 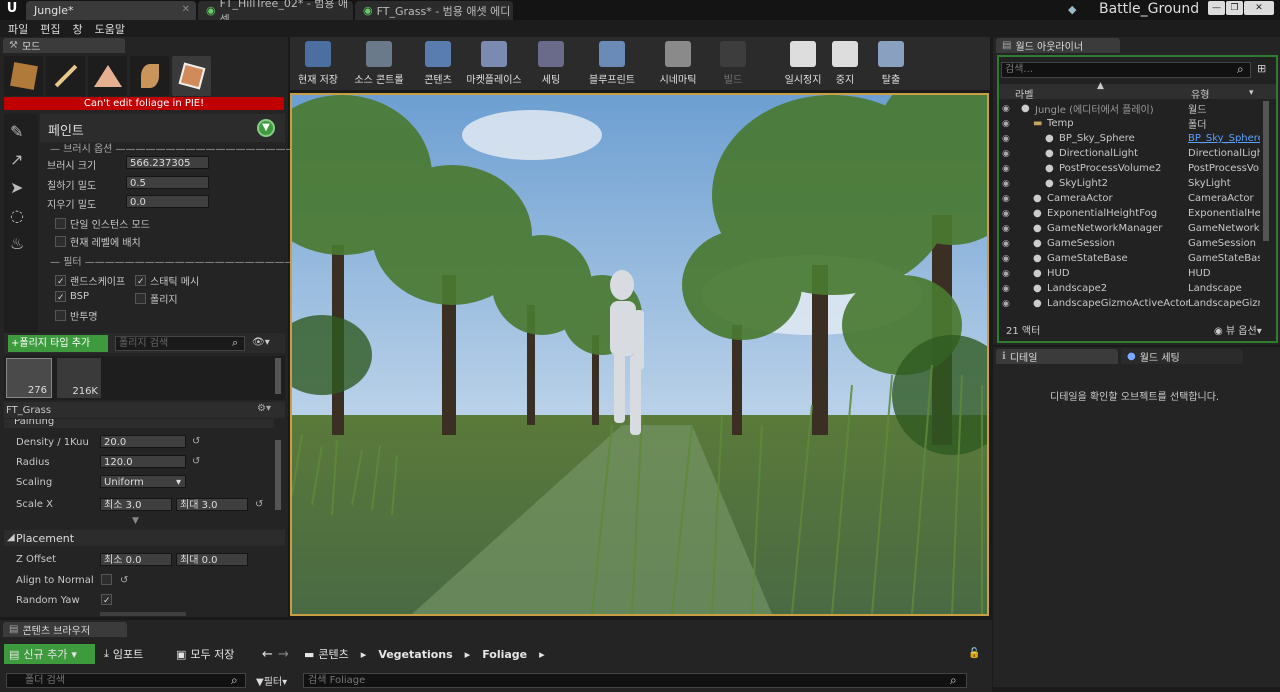 What do you see at coordinates (678, 63) in the screenshot?
I see `toolbar-cinematic-button: 시네마틱` at bounding box center [678, 63].